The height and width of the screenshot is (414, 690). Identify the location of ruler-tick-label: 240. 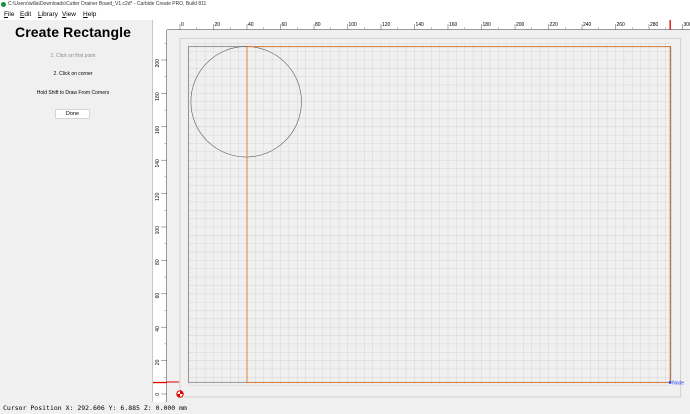
(587, 25).